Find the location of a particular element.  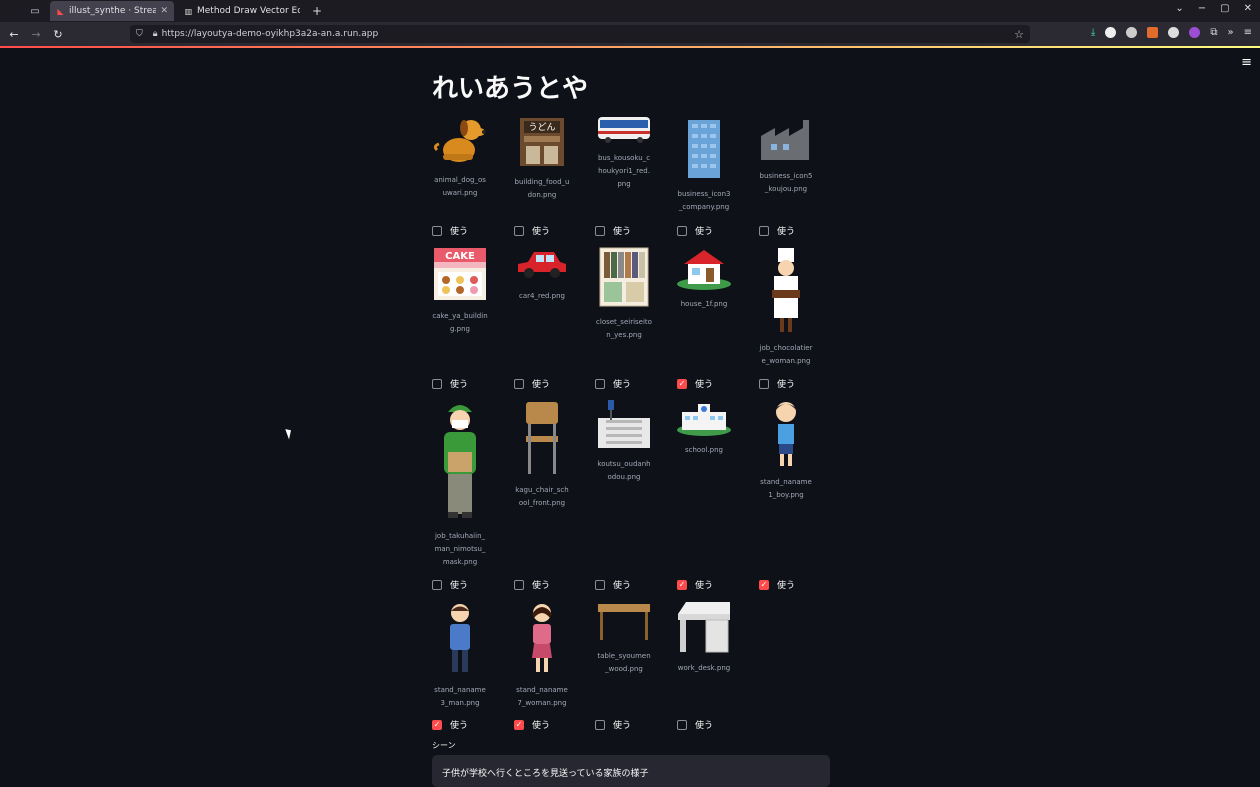

back-icon: ← is located at coordinates (14, 34).